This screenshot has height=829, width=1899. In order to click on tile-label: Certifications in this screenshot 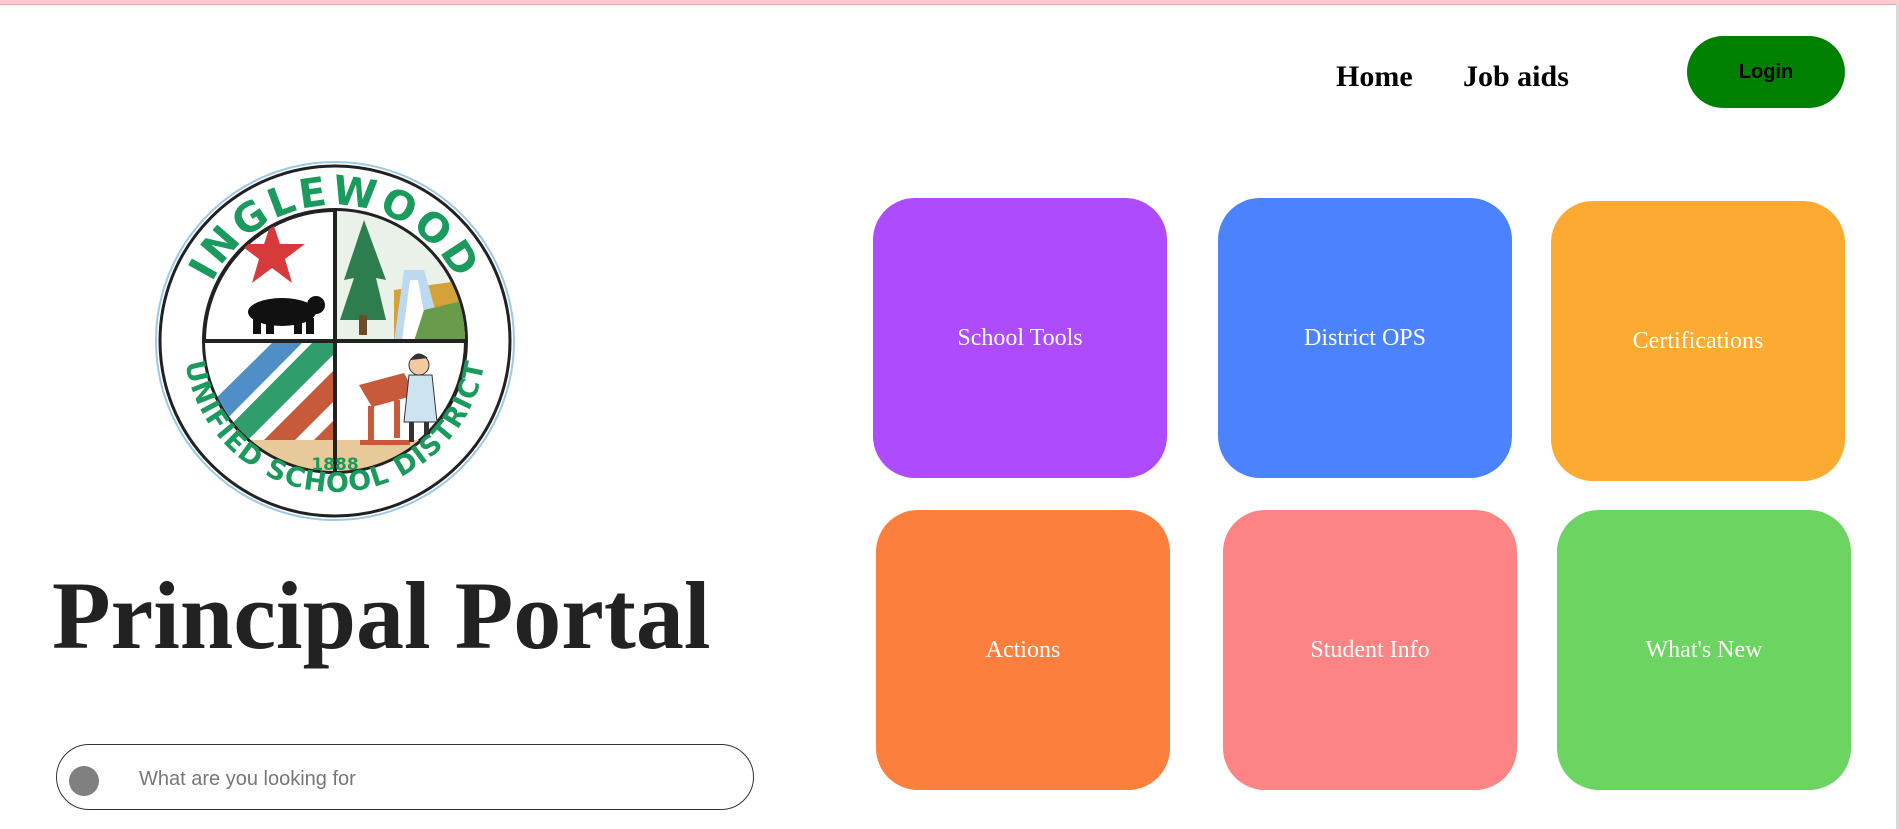, I will do `click(1698, 340)`.